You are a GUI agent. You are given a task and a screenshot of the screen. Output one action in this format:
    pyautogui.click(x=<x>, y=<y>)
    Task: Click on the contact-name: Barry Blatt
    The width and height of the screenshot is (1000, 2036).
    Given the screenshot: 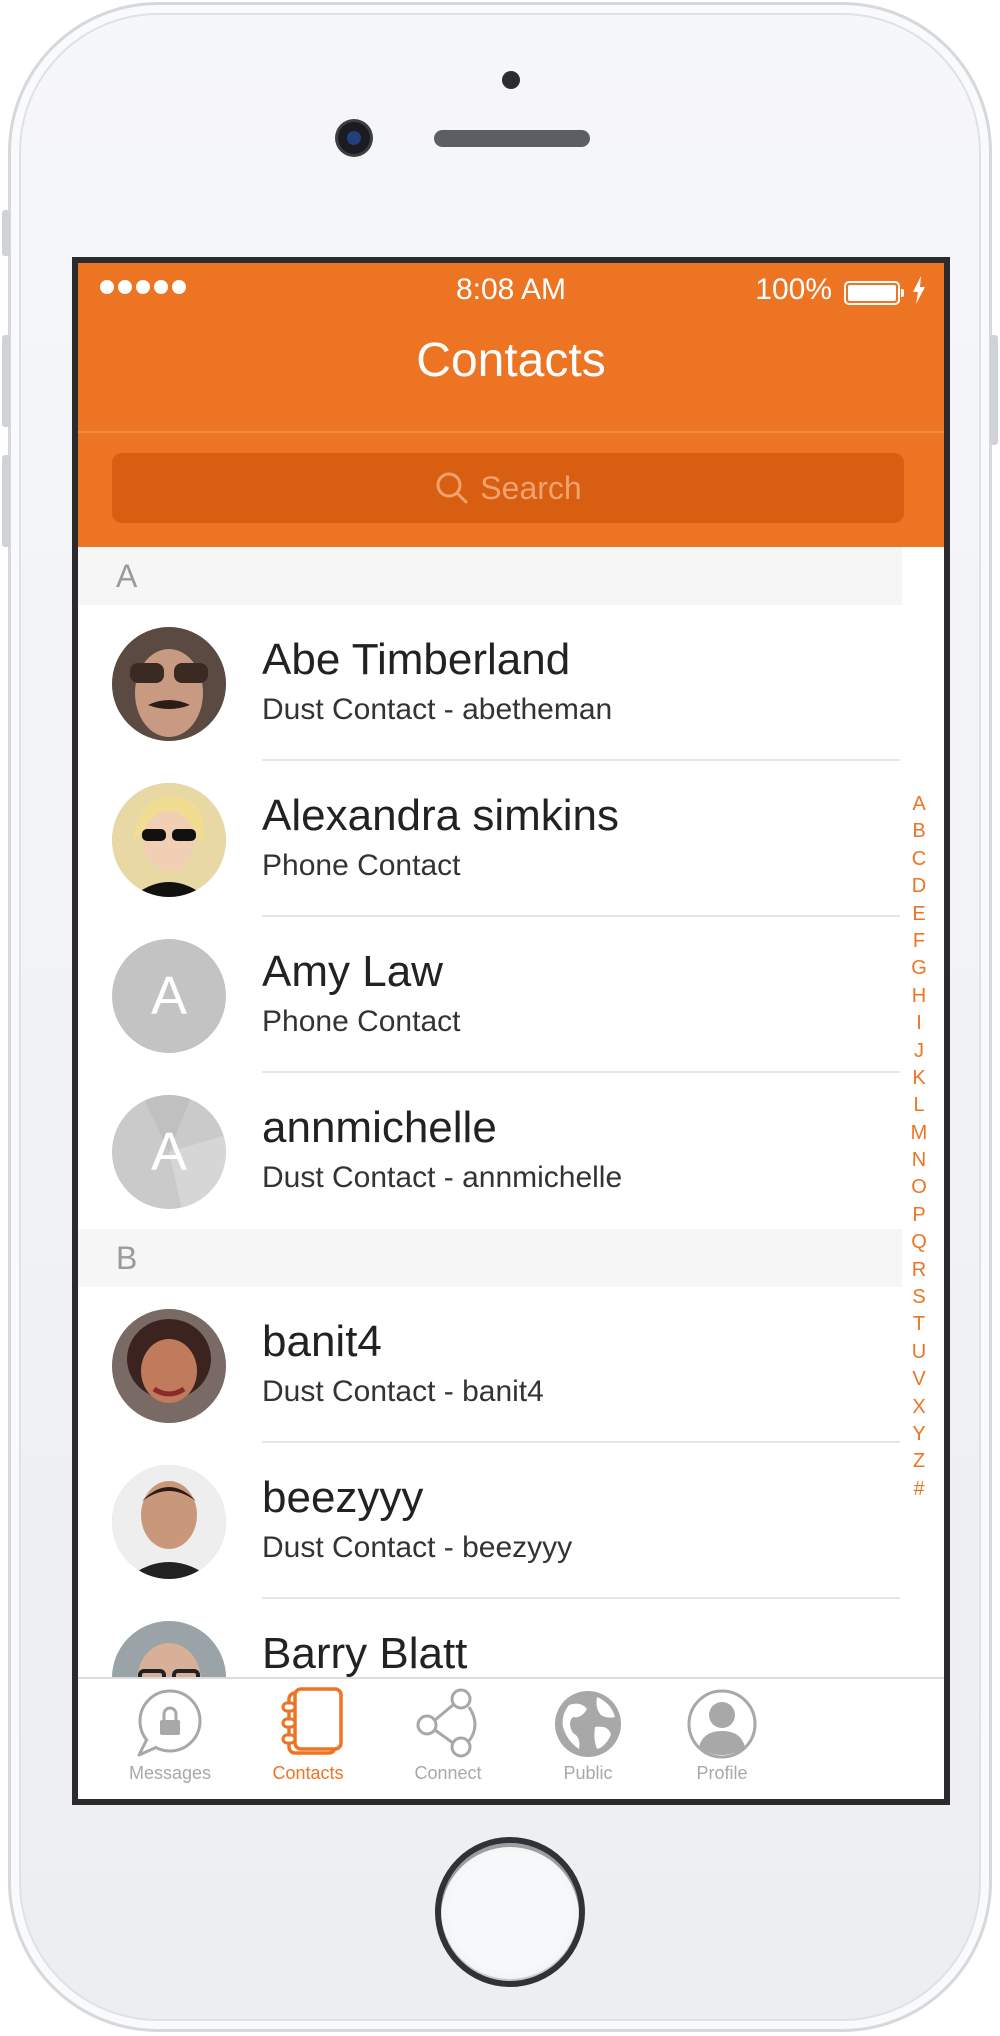 What is the action you would take?
    pyautogui.click(x=365, y=1653)
    